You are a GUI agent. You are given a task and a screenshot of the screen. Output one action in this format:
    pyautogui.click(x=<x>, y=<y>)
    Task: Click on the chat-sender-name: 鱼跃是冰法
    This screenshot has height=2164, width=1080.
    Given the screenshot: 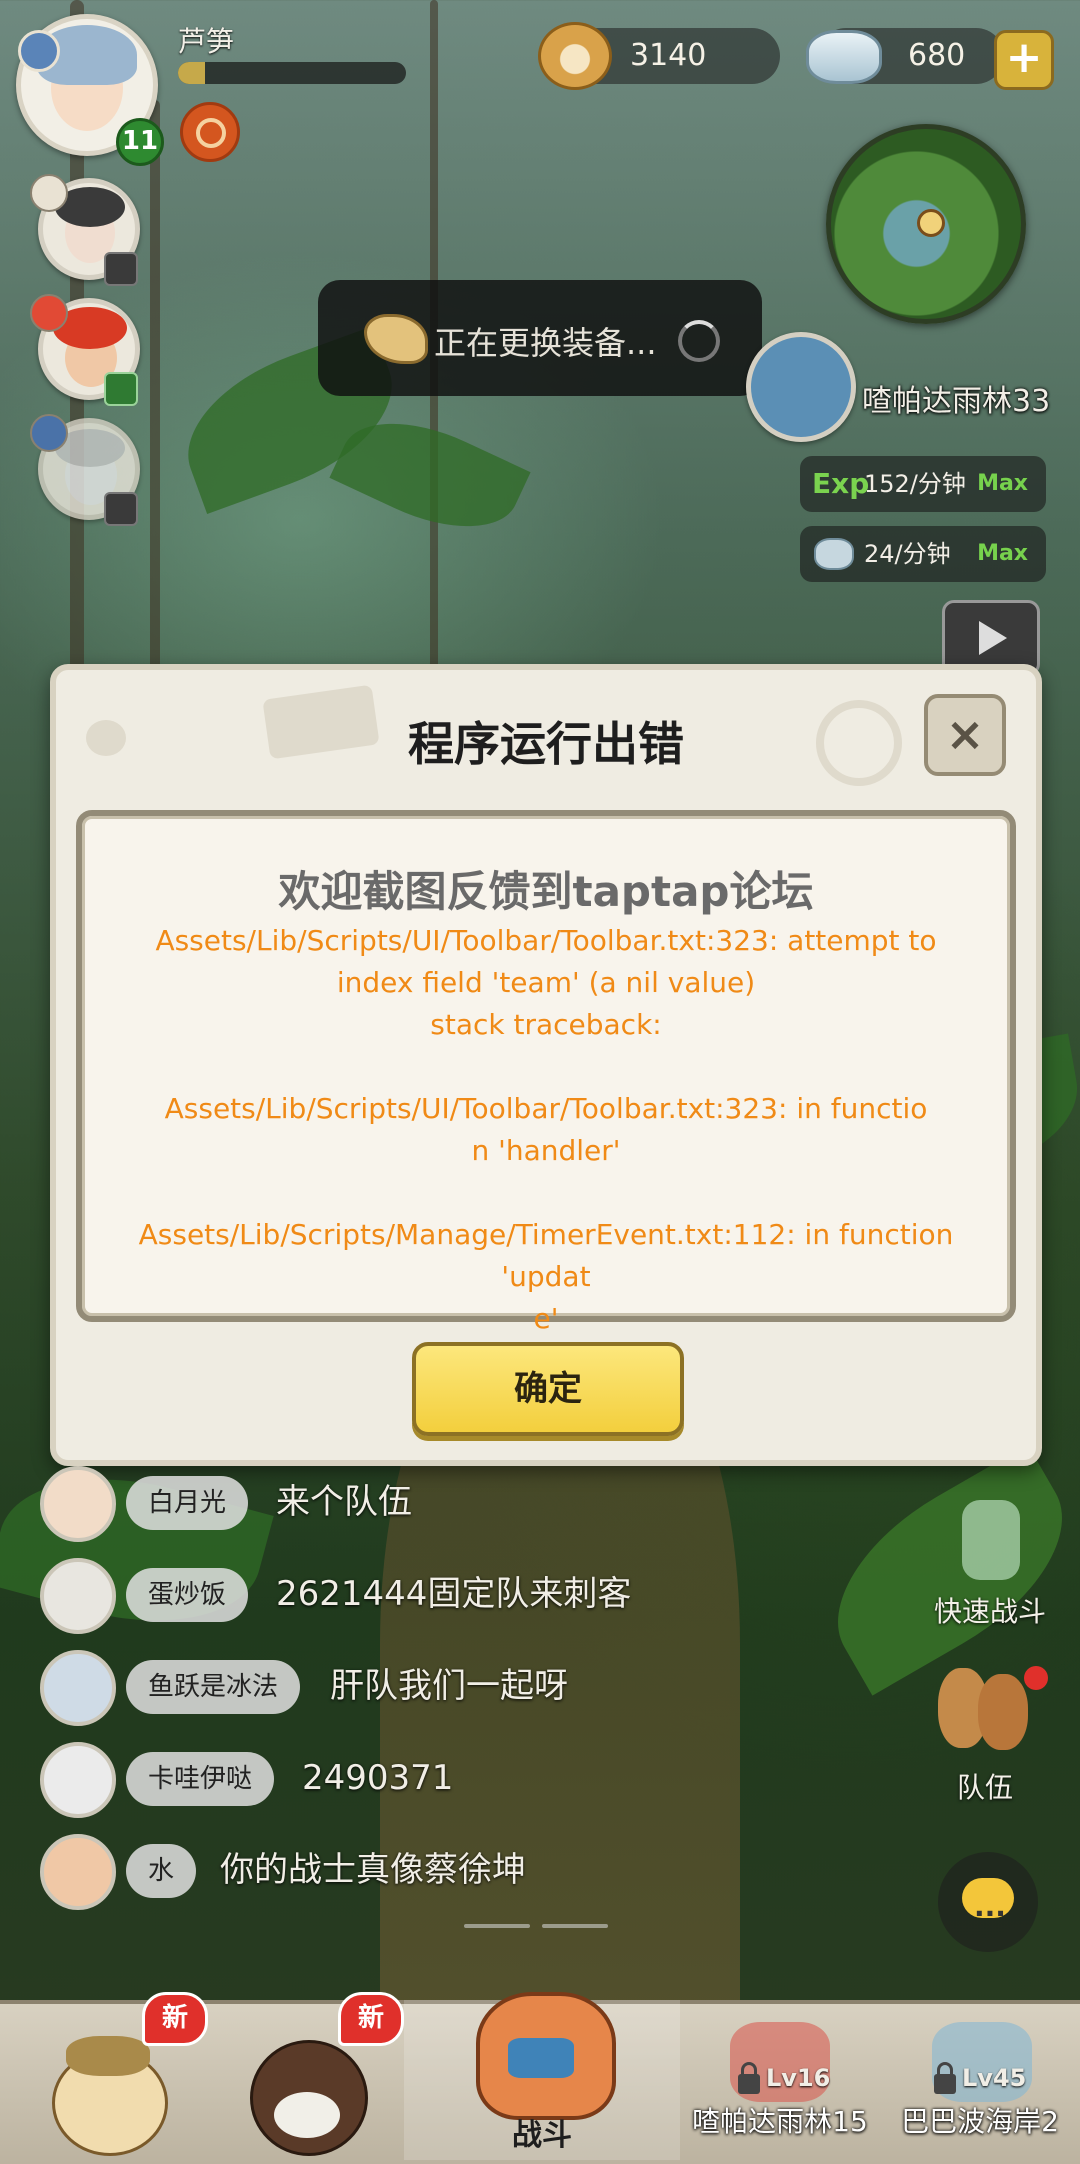 What is the action you would take?
    pyautogui.click(x=213, y=1687)
    